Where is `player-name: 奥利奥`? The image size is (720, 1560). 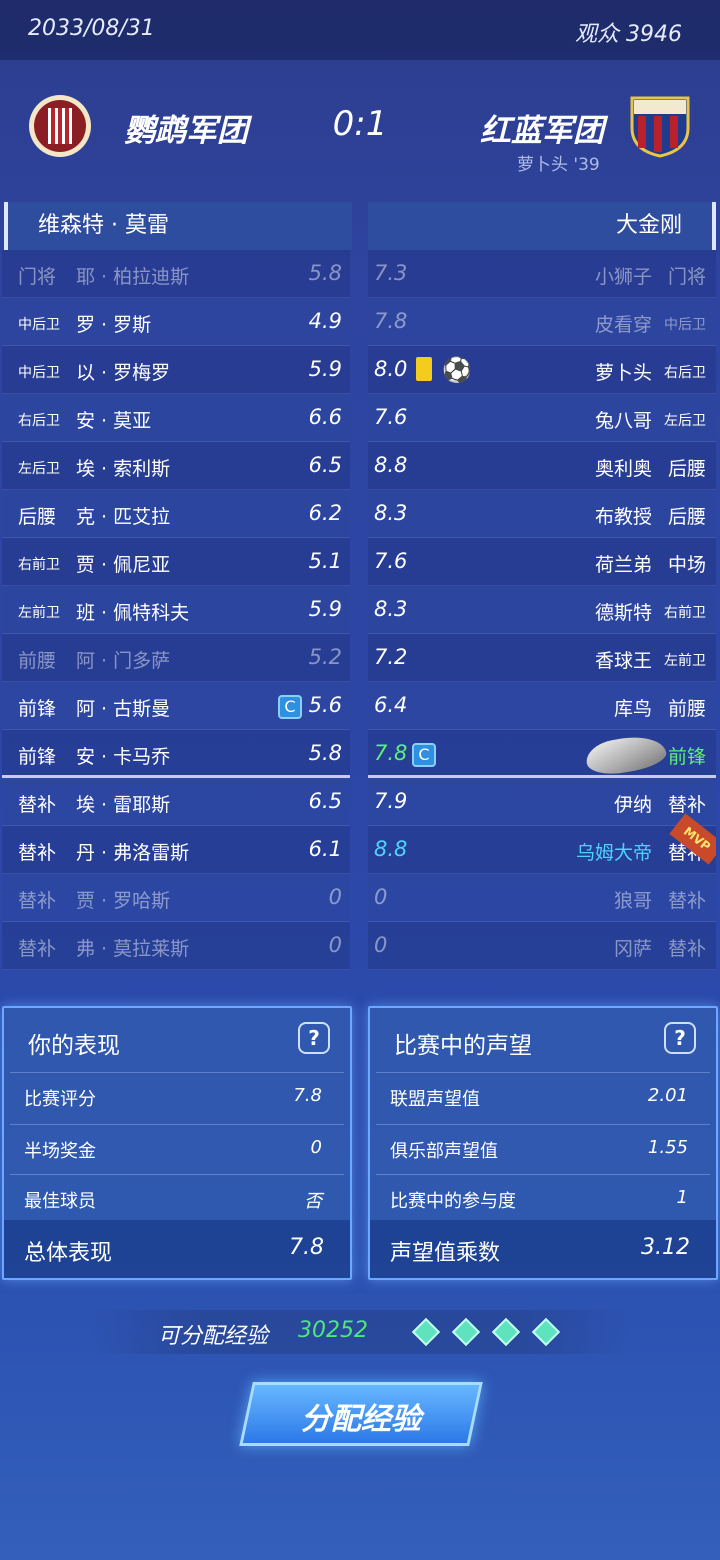 player-name: 奥利奥 is located at coordinates (623, 469).